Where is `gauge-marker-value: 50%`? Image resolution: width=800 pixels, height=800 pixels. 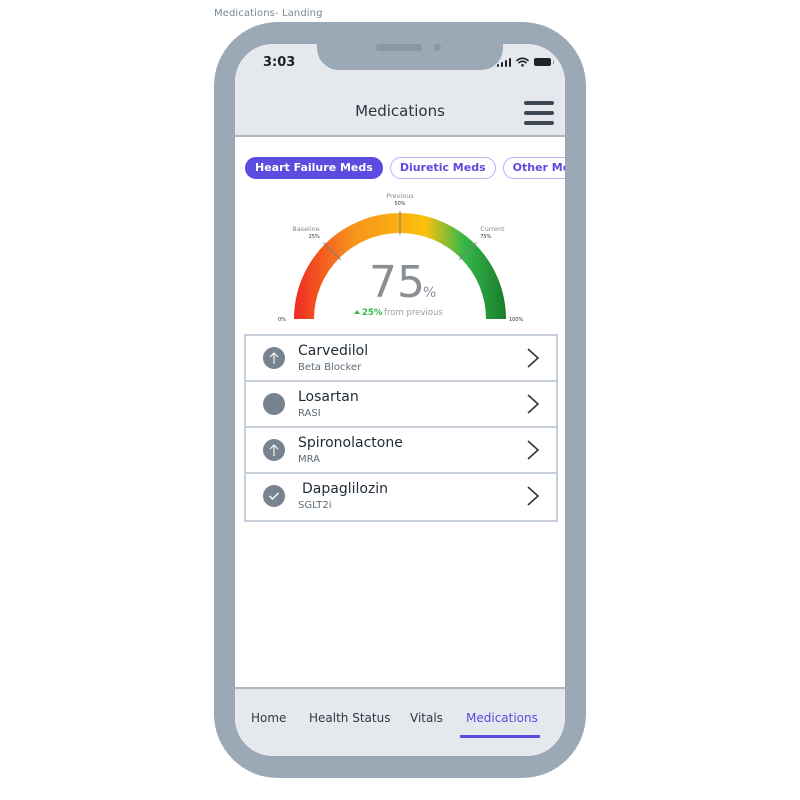
gauge-marker-value: 50% is located at coordinates (399, 204).